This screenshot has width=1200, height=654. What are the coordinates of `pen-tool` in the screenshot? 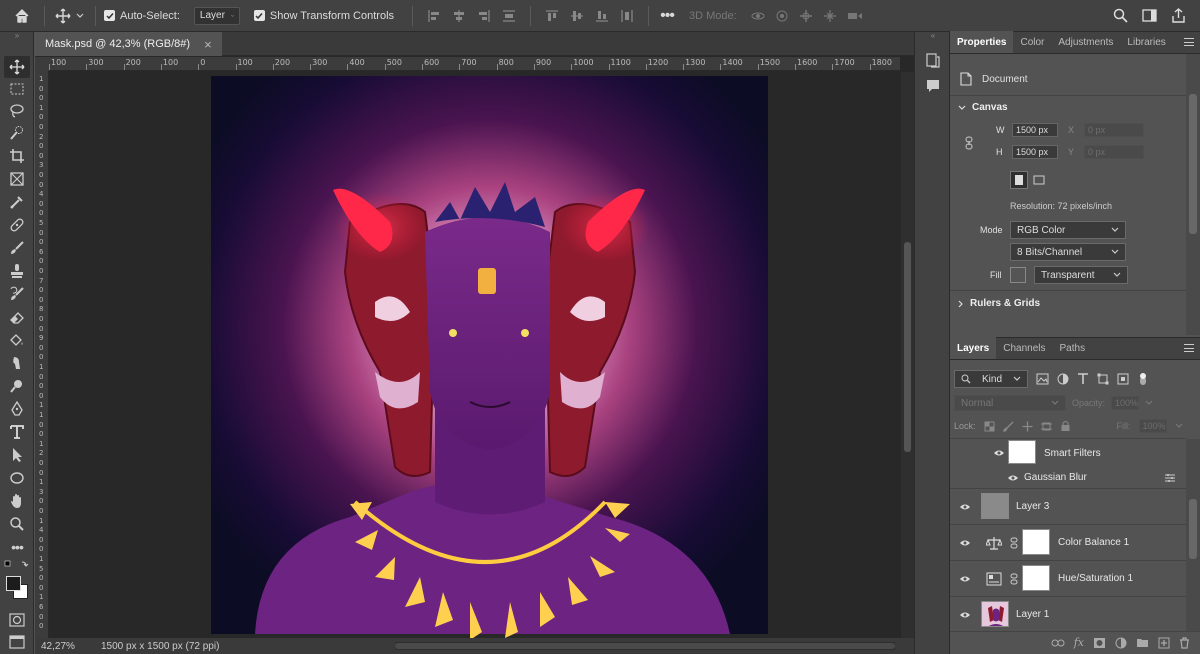 It's located at (17, 409).